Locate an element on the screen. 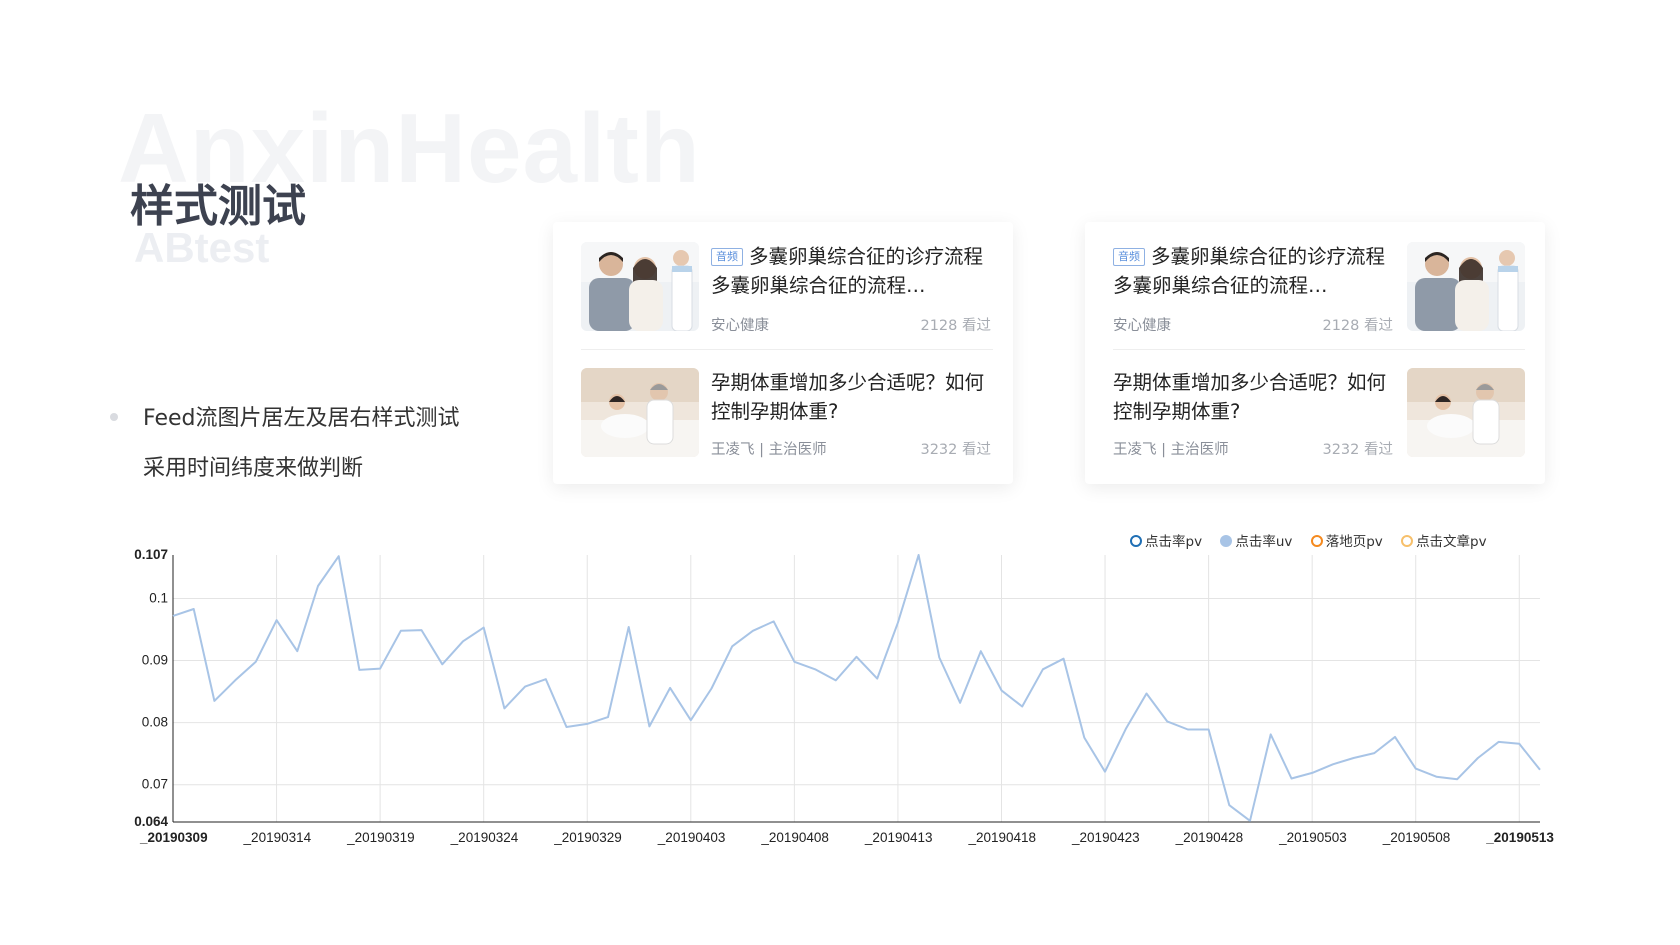  page-subtitle: ABtest is located at coordinates (202, 247).